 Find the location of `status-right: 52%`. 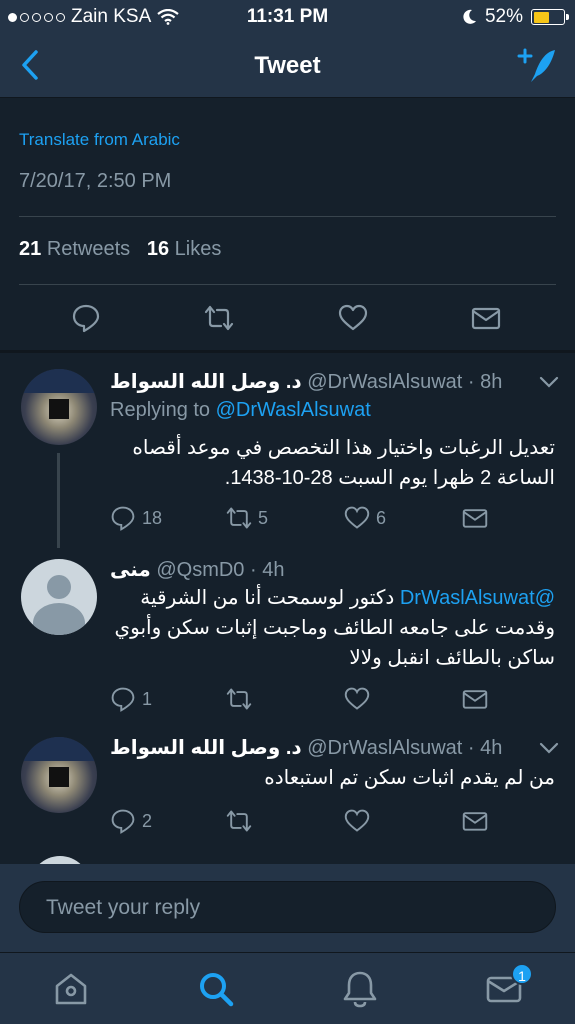

status-right: 52% is located at coordinates (516, 17).